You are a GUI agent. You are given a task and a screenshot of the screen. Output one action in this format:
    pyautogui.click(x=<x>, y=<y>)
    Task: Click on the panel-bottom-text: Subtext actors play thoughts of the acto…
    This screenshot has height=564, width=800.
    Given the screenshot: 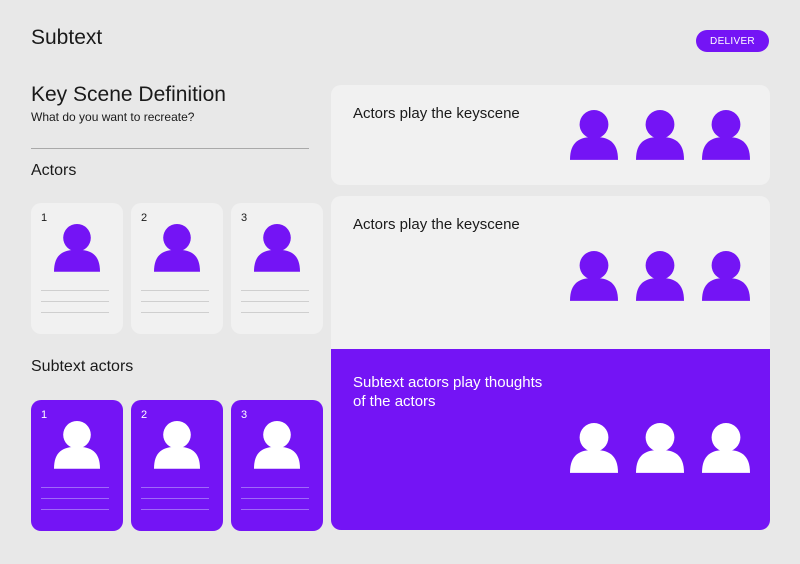 What is the action you would take?
    pyautogui.click(x=447, y=392)
    